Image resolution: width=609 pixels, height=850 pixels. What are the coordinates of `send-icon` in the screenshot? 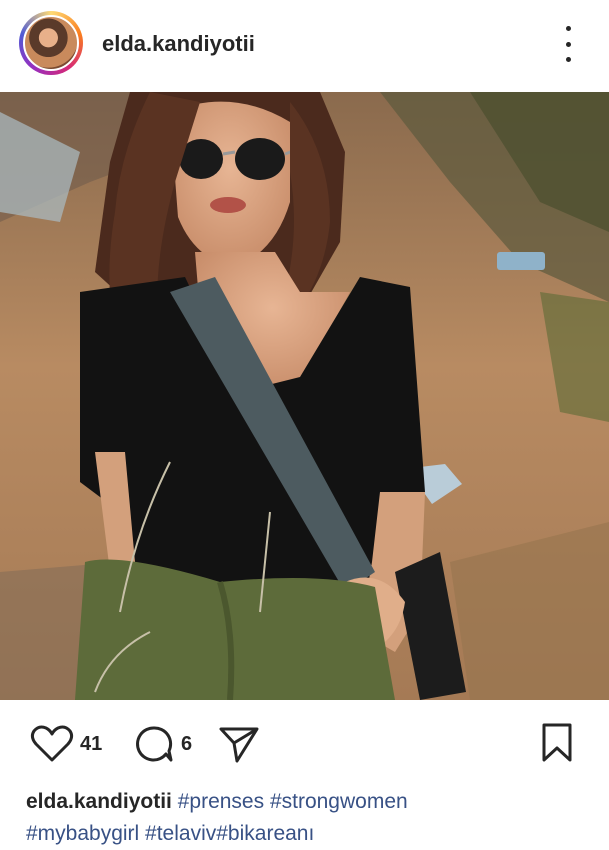 It's located at (239, 744).